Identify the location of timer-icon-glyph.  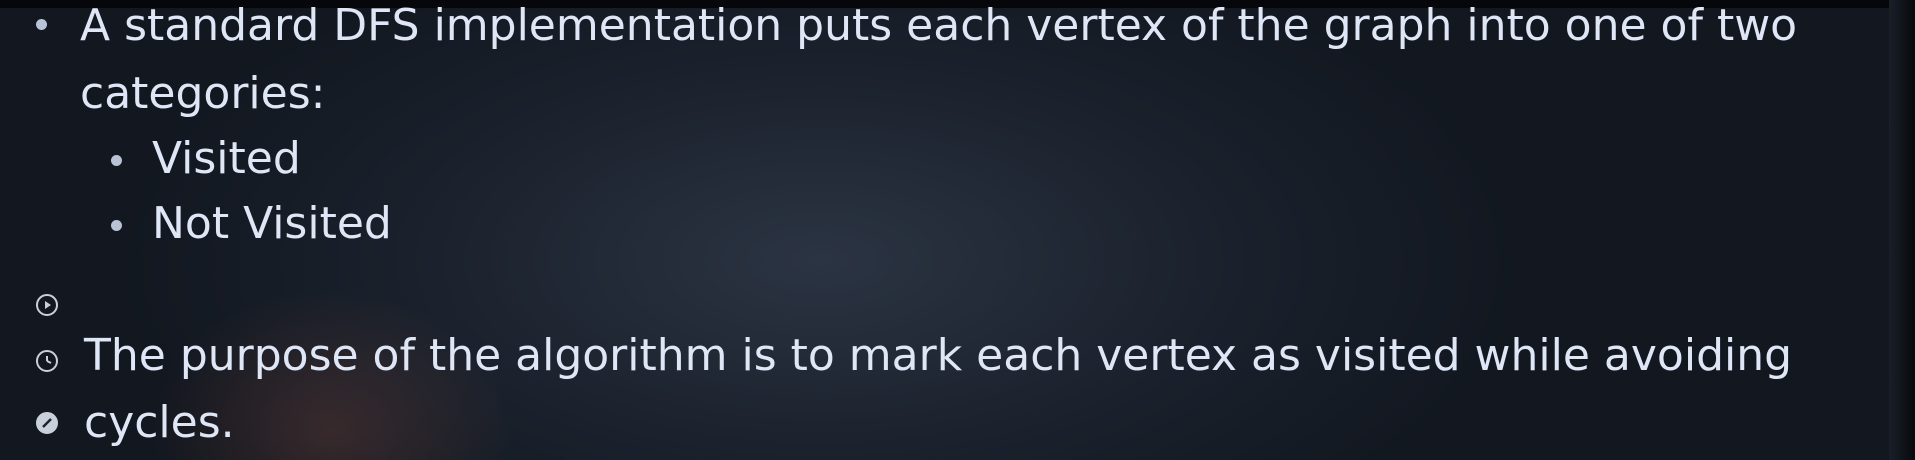
(49, 360).